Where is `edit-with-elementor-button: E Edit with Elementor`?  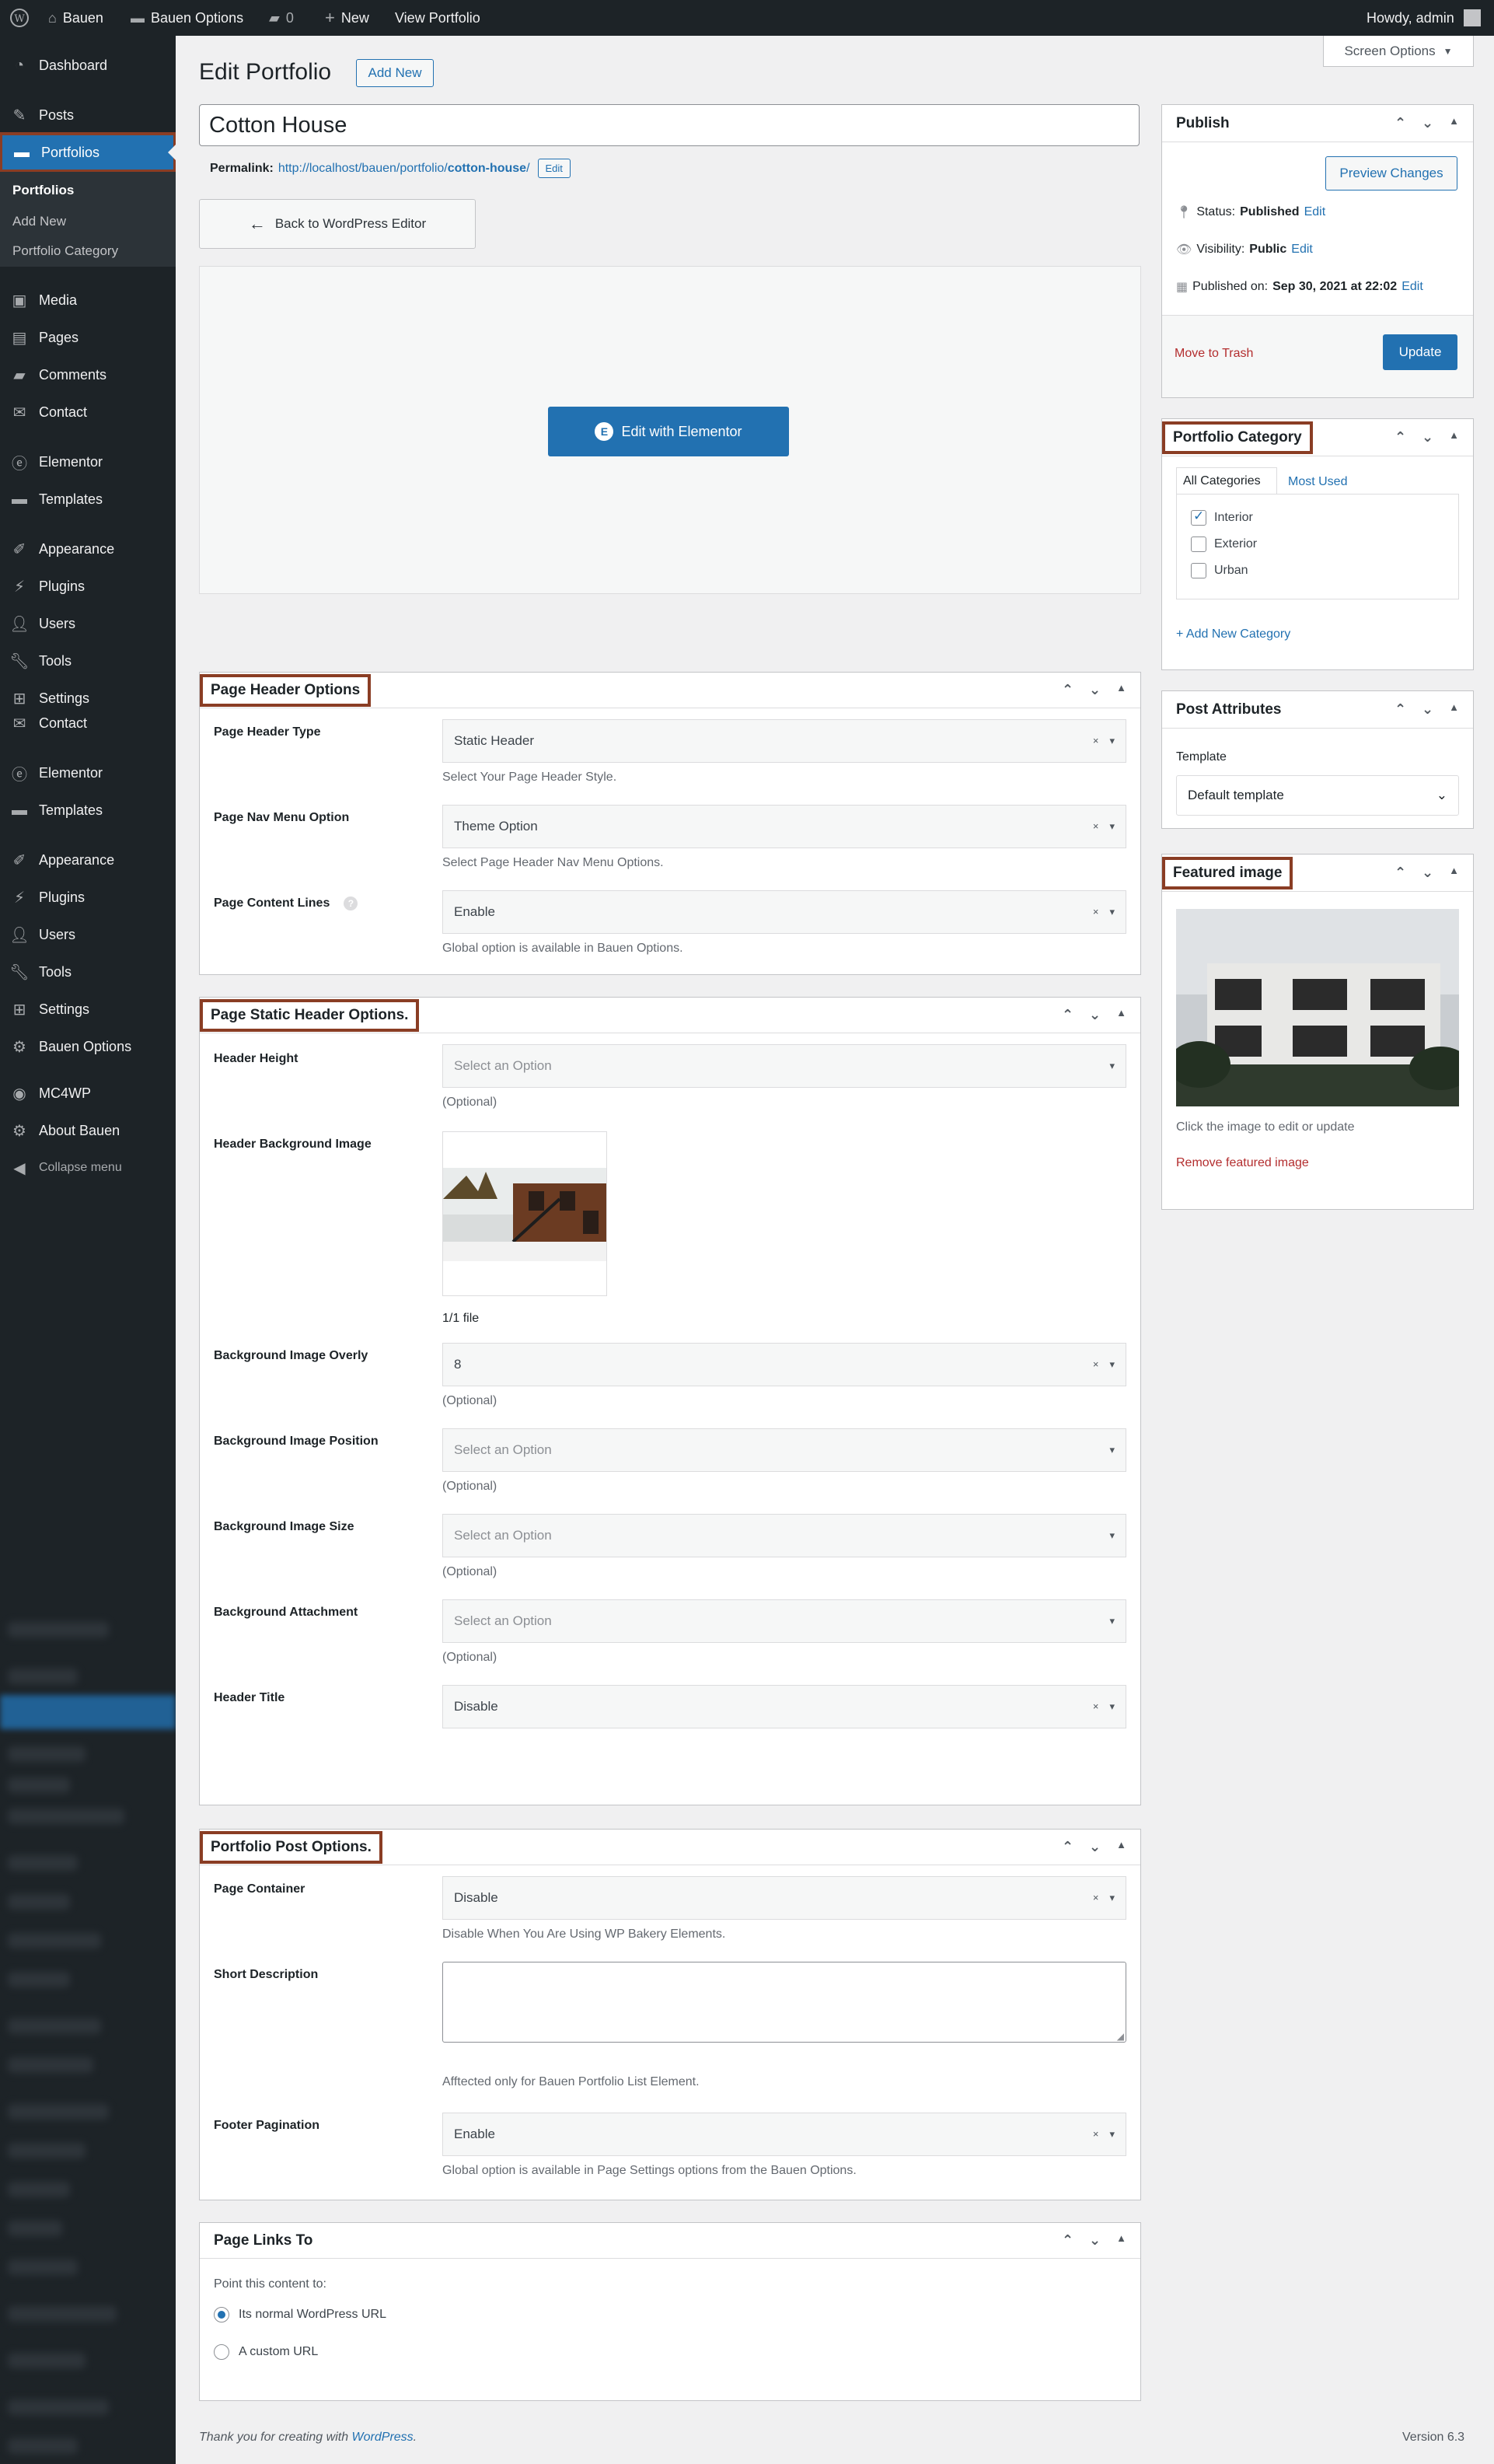
edit-with-elementor-button: E Edit with Elementor is located at coordinates (668, 431).